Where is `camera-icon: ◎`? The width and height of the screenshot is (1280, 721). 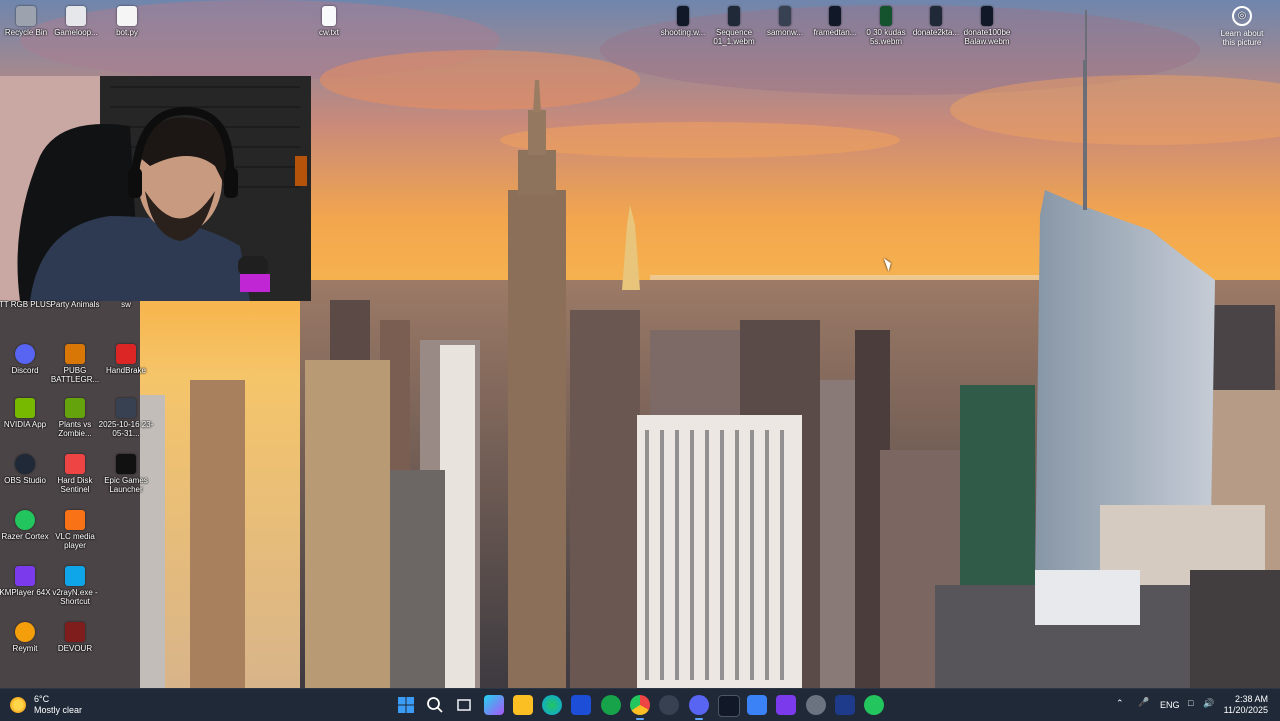 camera-icon: ◎ is located at coordinates (1242, 16).